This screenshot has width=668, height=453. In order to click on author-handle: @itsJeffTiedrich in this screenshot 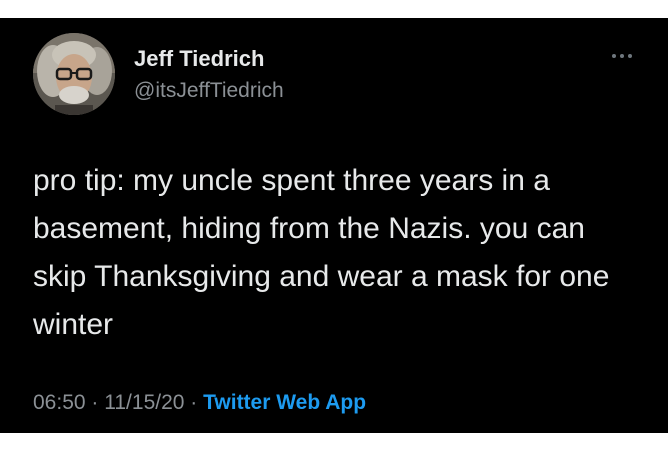, I will do `click(209, 91)`.